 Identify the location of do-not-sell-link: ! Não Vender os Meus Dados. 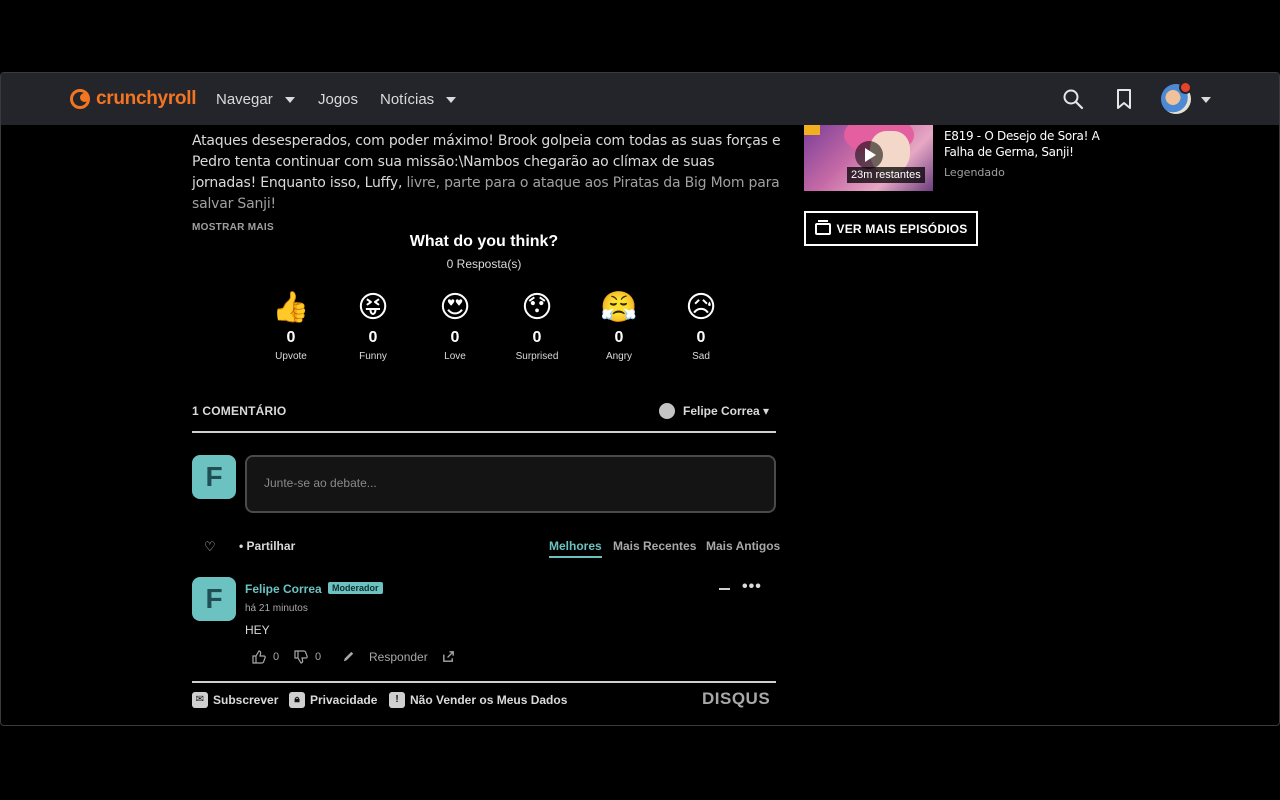
(478, 700).